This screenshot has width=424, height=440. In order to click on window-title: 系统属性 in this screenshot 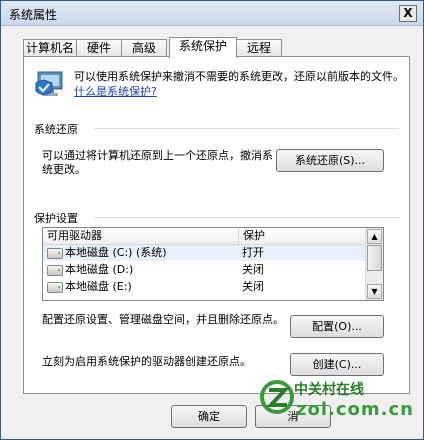, I will do `click(33, 15)`.